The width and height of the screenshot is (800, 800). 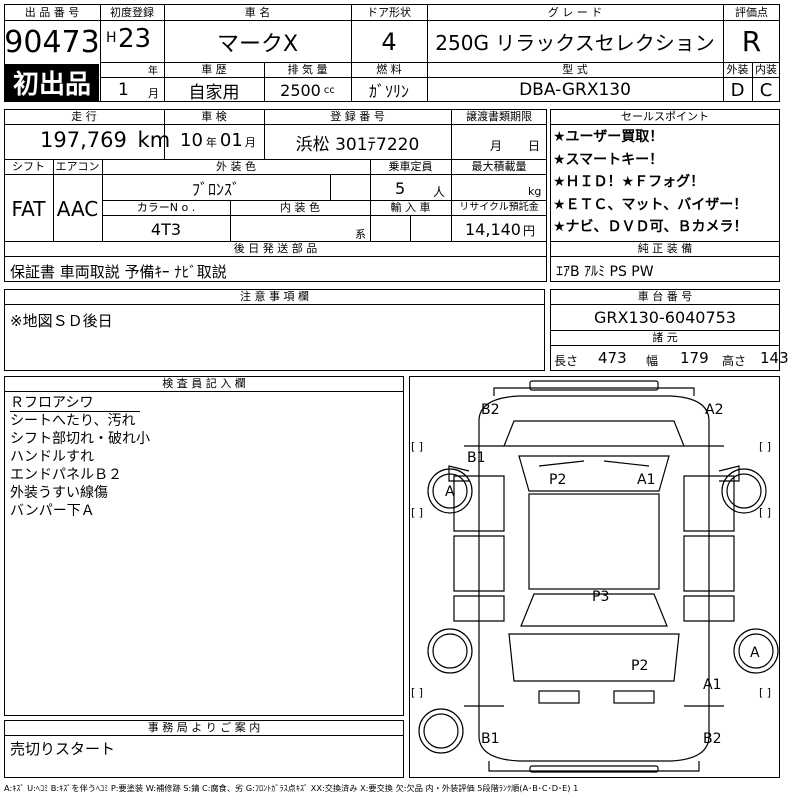 What do you see at coordinates (665, 317) in the screenshot?
I see `chassis-value: GRX130-6040753` at bounding box center [665, 317].